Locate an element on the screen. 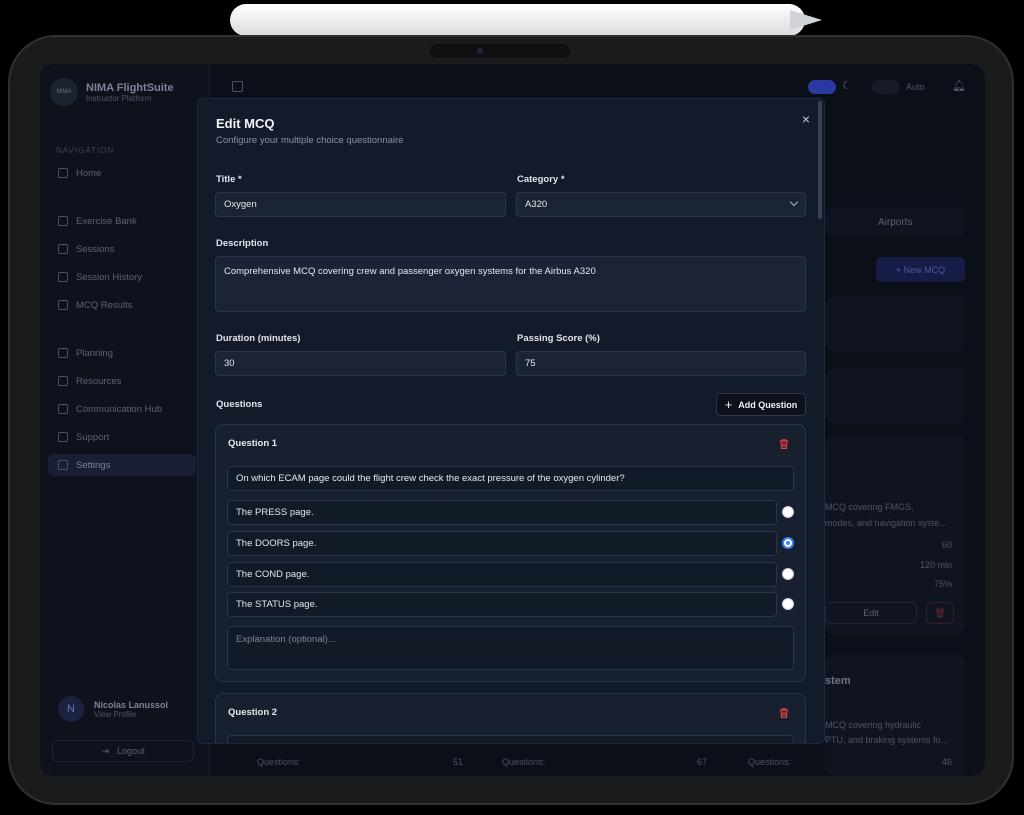  question-text-input is located at coordinates (510, 739).